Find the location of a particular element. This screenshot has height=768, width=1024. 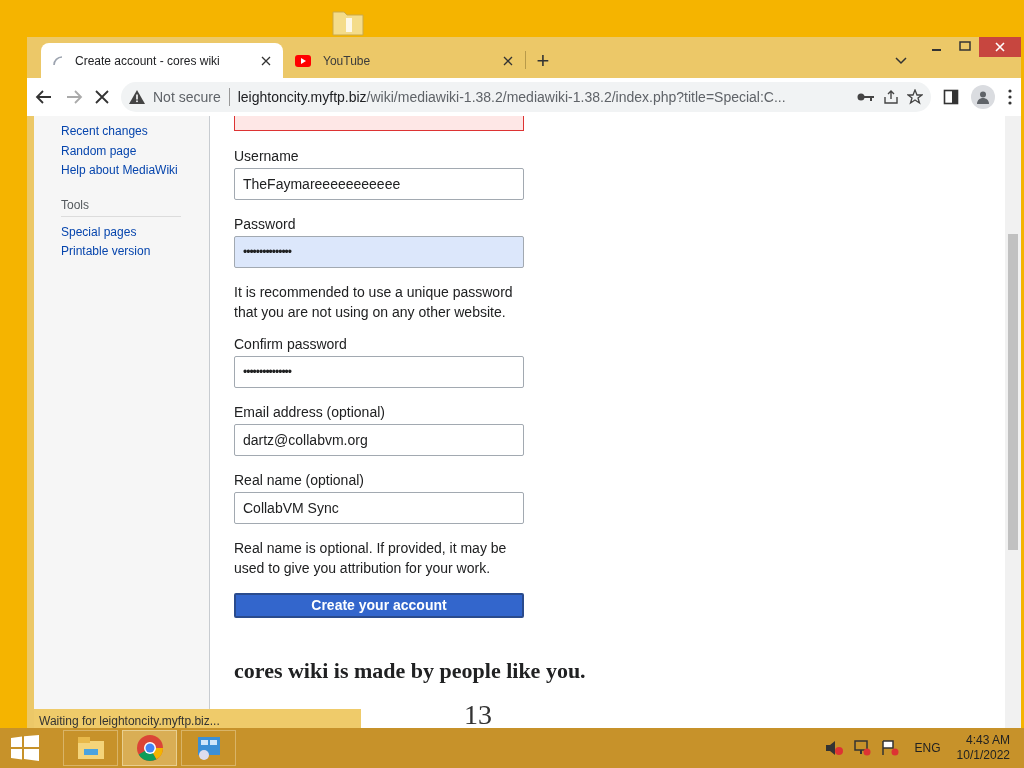

key-icon is located at coordinates (866, 97).